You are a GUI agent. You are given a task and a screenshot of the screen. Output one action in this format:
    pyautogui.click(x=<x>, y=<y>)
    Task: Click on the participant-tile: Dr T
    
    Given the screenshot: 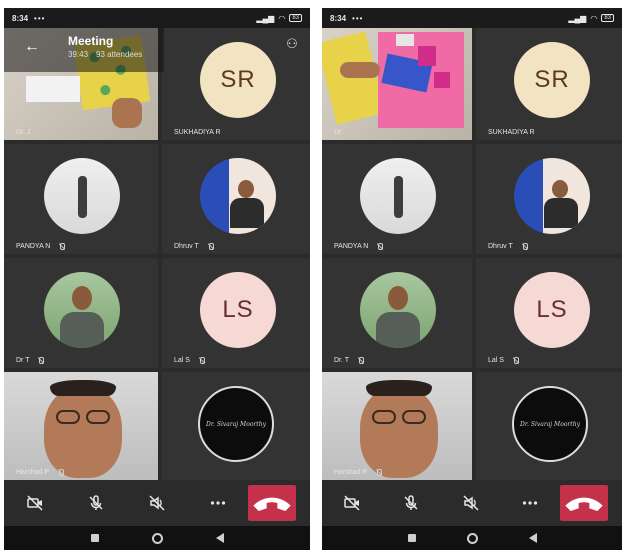 What is the action you would take?
    pyautogui.click(x=81, y=313)
    